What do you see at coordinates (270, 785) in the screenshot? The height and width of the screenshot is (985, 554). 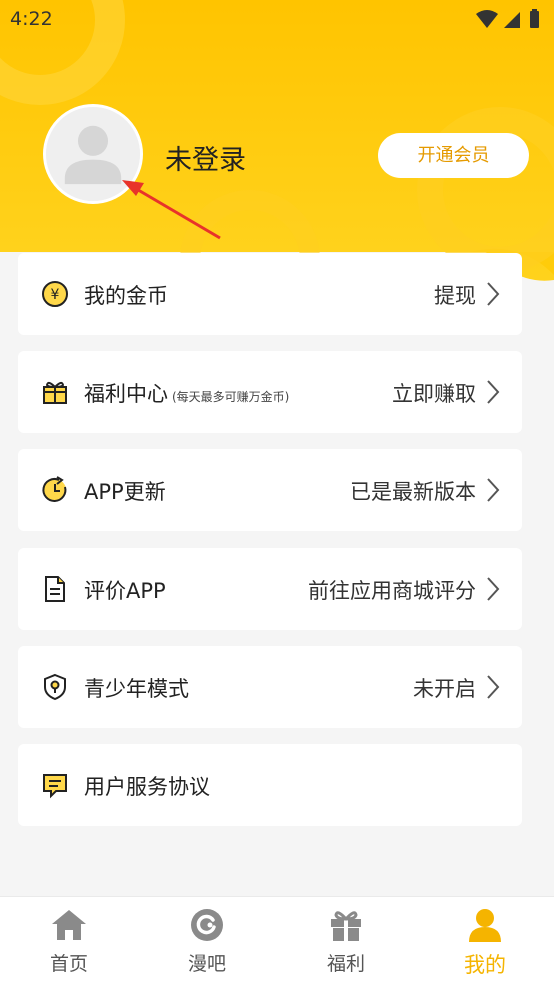 I see `menu-item-user-agreement: 用户服务协议` at bounding box center [270, 785].